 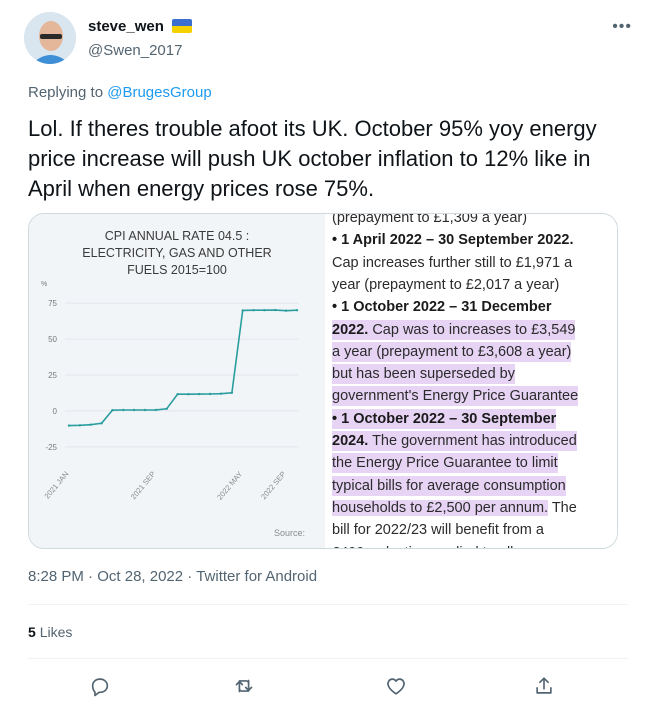 I want to click on chart-title: CPI ANNUAL RATE 04.5 :, so click(x=177, y=236).